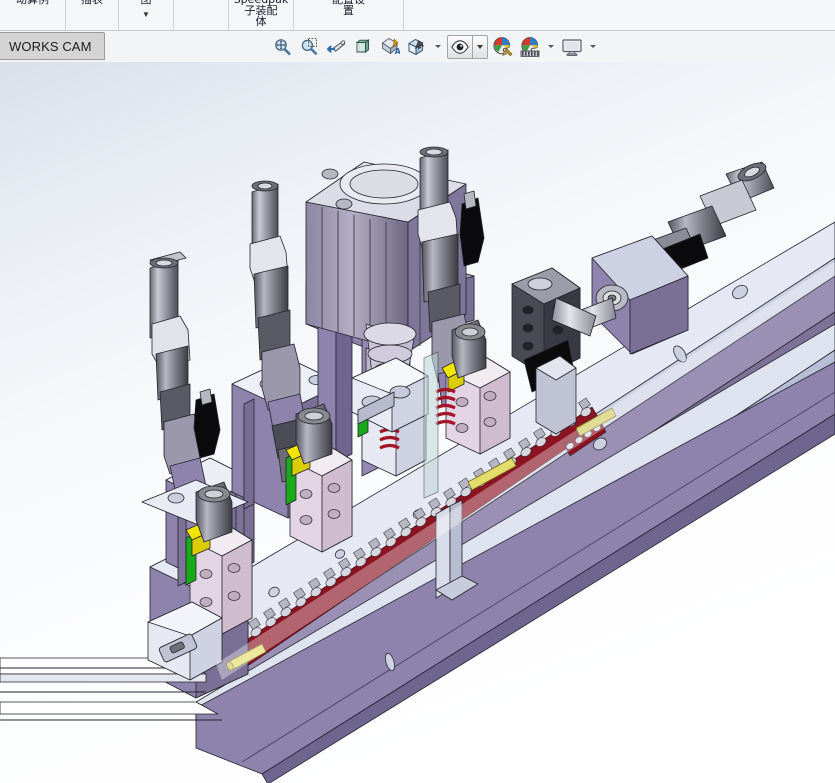  What do you see at coordinates (336, 47) in the screenshot?
I see `rotate-view-icon` at bounding box center [336, 47].